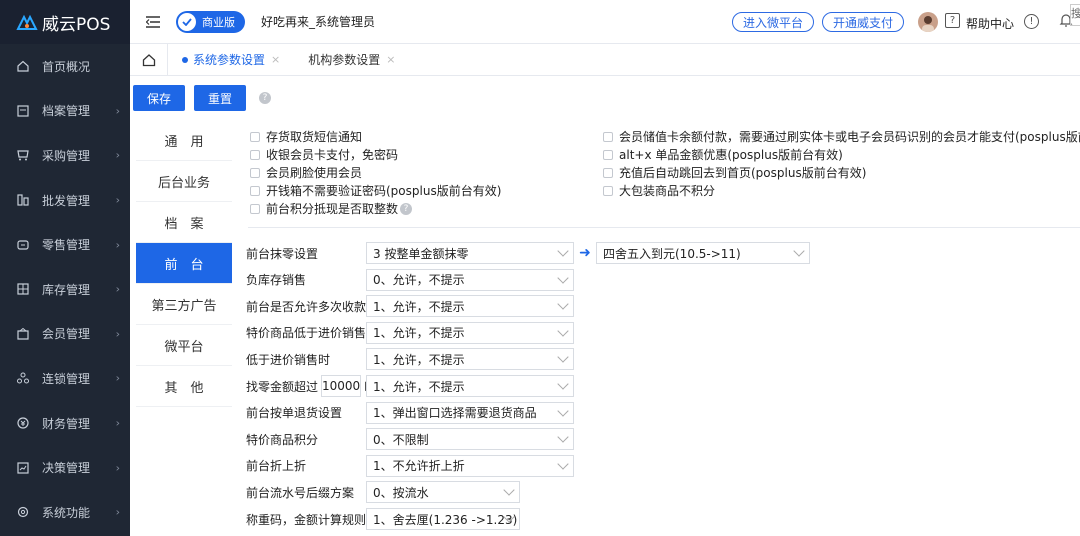  What do you see at coordinates (928, 22) in the screenshot?
I see `avatar` at bounding box center [928, 22].